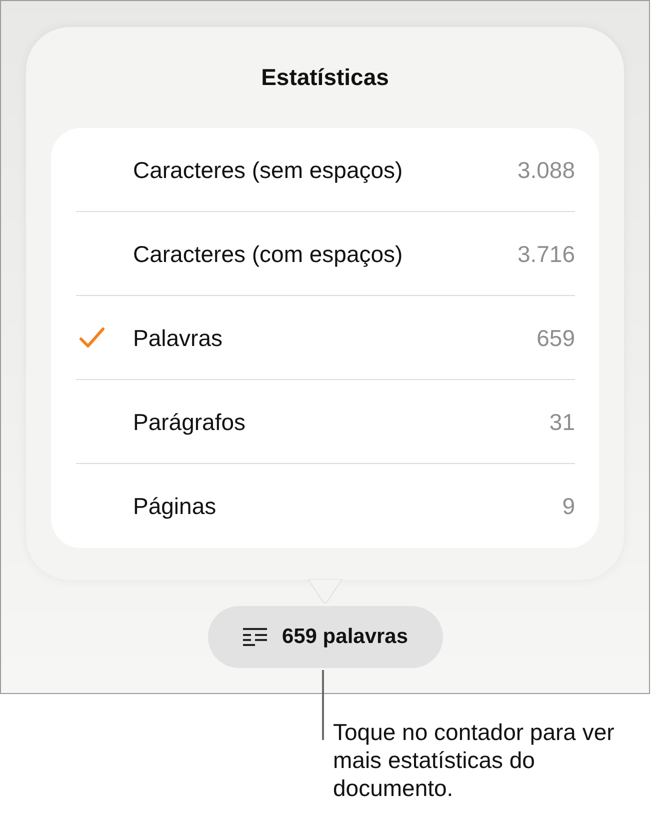  What do you see at coordinates (175, 506) in the screenshot?
I see `statistic-label: Páginas` at bounding box center [175, 506].